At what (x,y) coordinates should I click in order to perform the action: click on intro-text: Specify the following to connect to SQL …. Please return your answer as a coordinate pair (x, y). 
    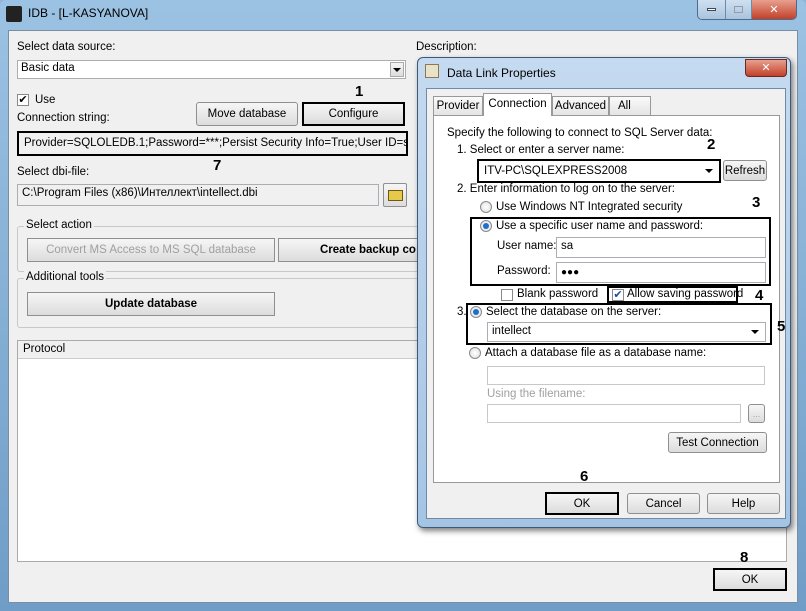
    Looking at the image, I should click on (580, 133).